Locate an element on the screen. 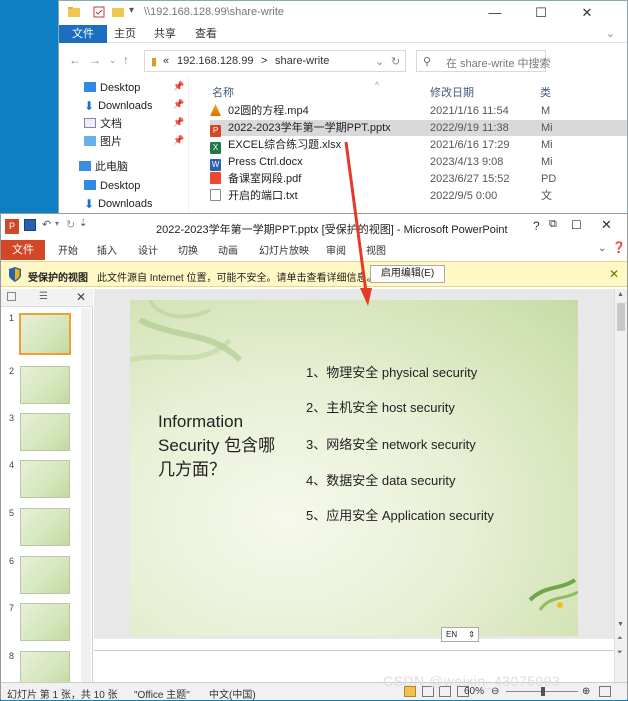 The width and height of the screenshot is (628, 701). breadcrumb-overflow: « is located at coordinates (166, 61).